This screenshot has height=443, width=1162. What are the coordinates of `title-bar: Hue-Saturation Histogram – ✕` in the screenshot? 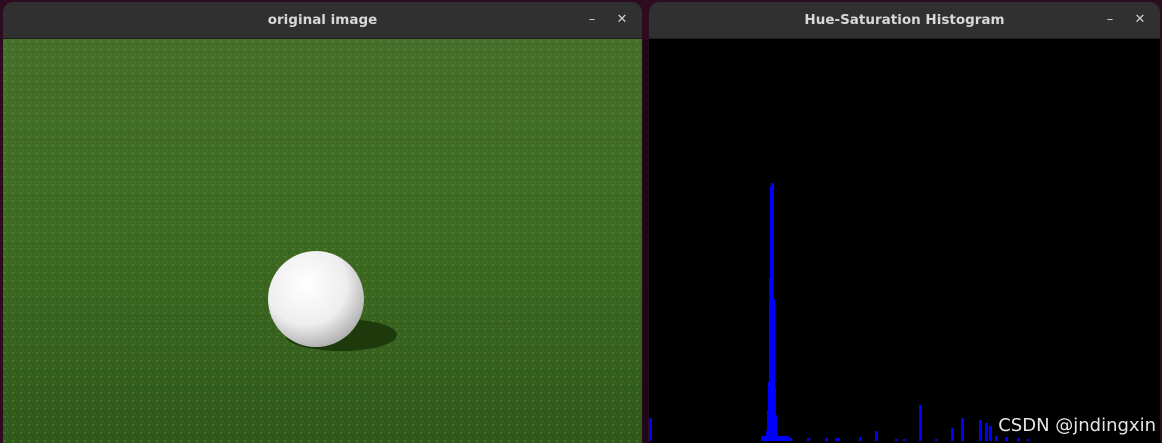 It's located at (904, 20).